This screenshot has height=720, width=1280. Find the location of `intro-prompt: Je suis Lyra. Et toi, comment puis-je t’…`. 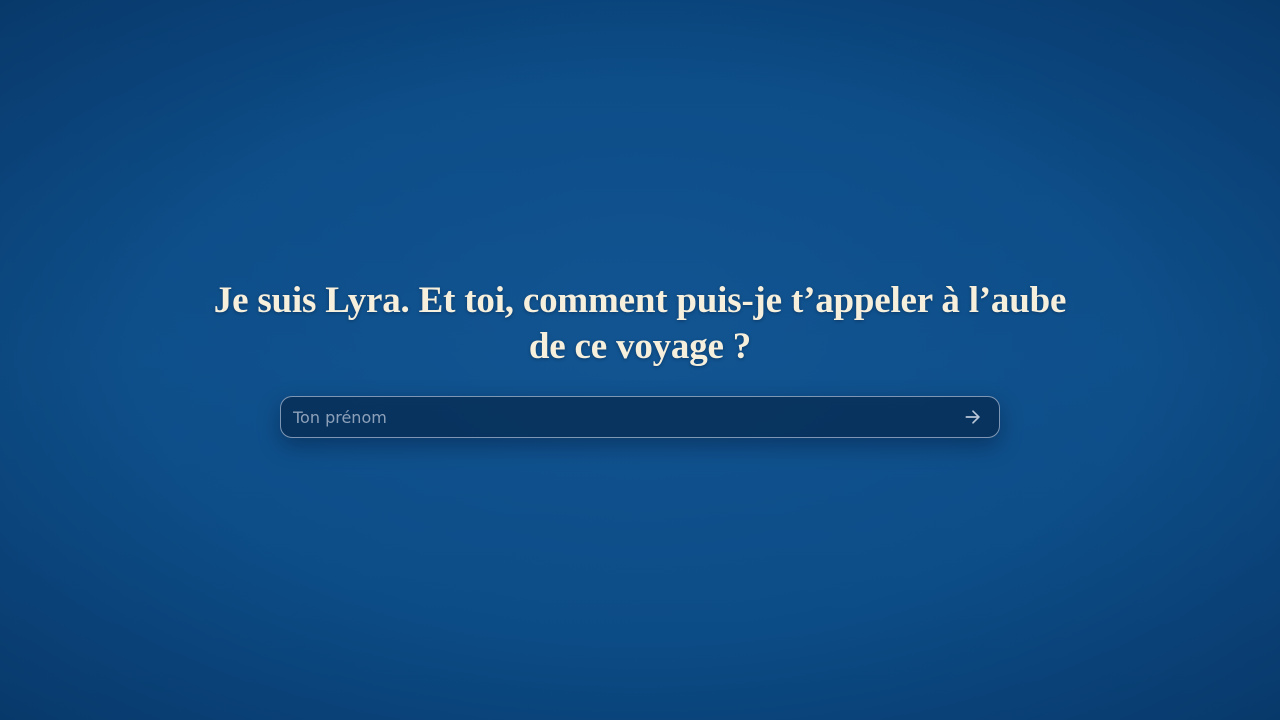

intro-prompt: Je suis Lyra. Et toi, comment puis-je t’… is located at coordinates (640, 323).